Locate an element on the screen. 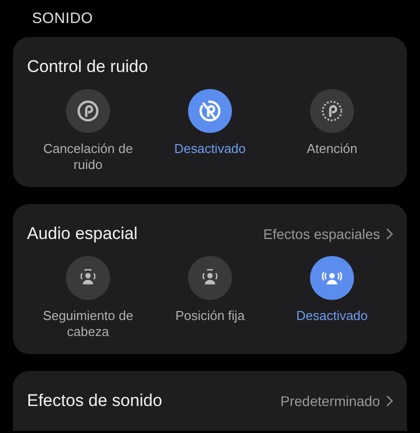 This screenshot has width=420, height=433. link-button: Efectos espaciales is located at coordinates (328, 234).